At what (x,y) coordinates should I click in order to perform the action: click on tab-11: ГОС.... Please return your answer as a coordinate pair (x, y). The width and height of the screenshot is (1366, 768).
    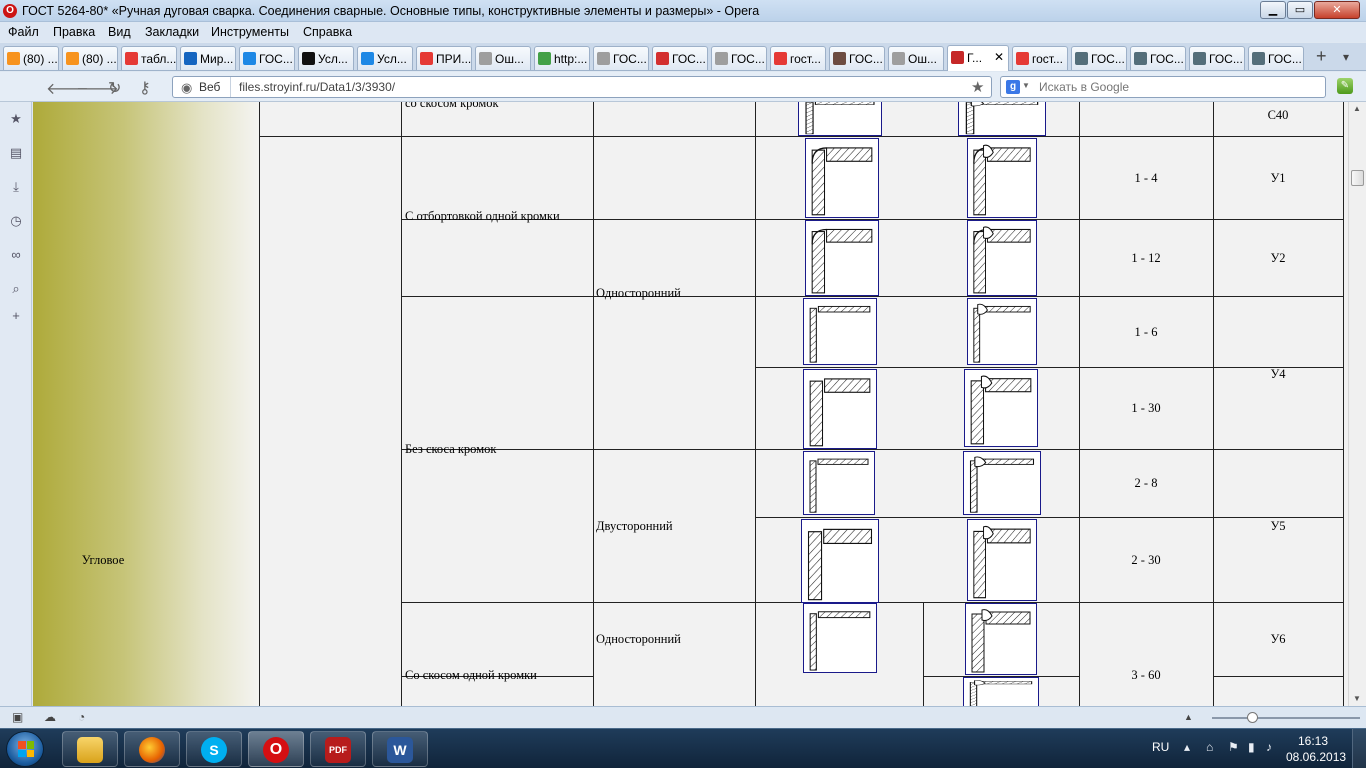
    Looking at the image, I should click on (680, 58).